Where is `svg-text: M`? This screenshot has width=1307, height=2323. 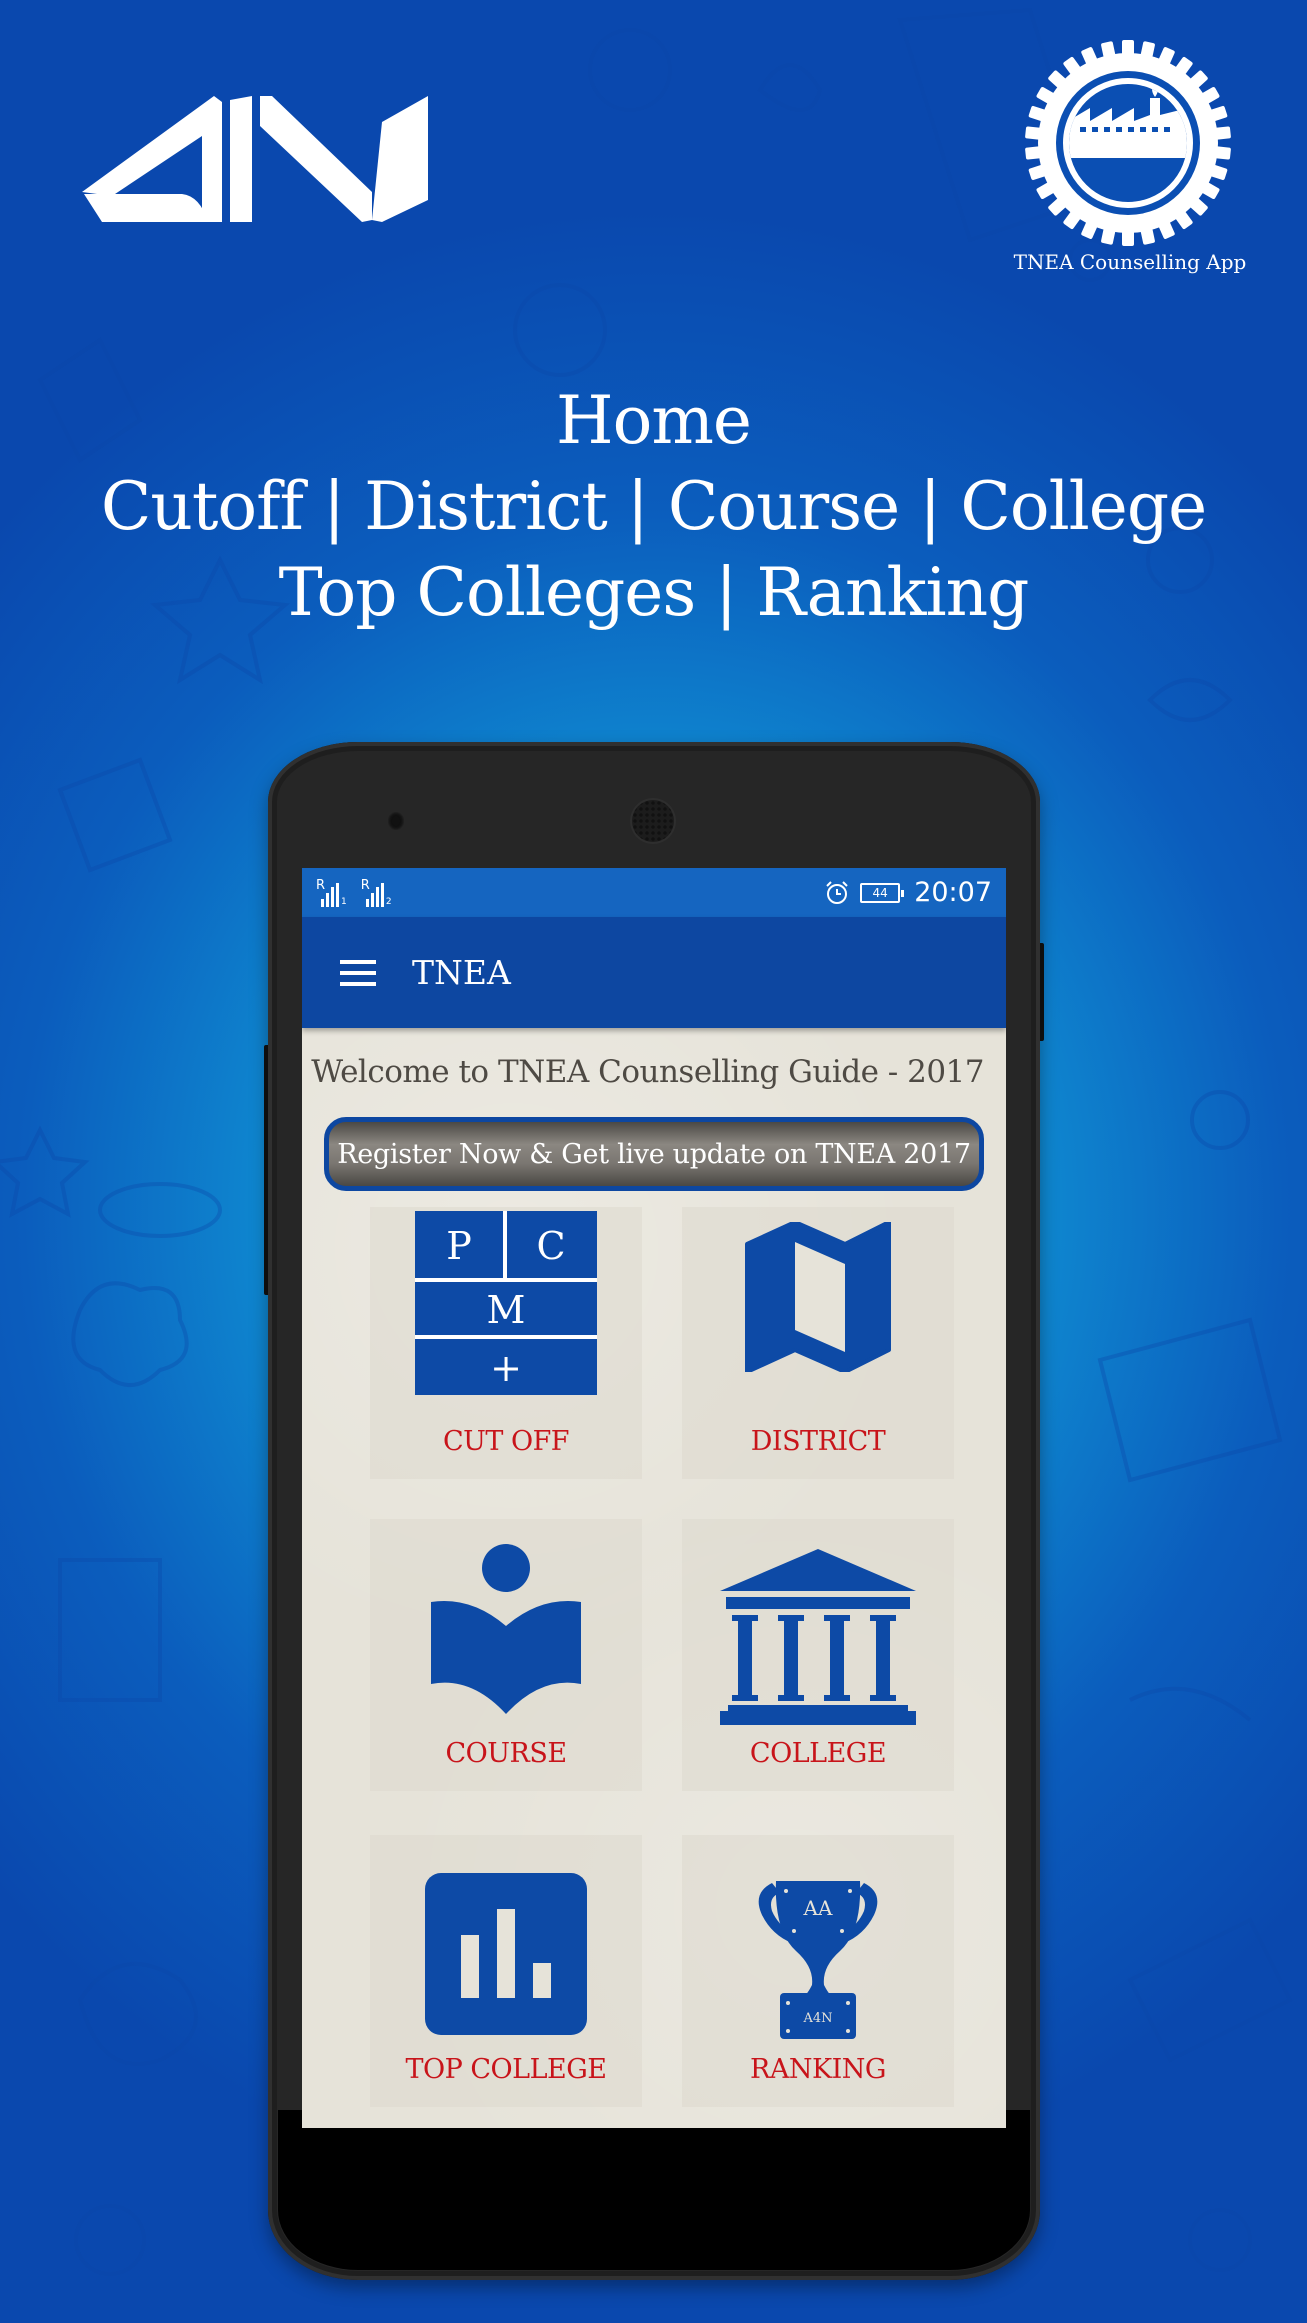 svg-text: M is located at coordinates (506, 1310).